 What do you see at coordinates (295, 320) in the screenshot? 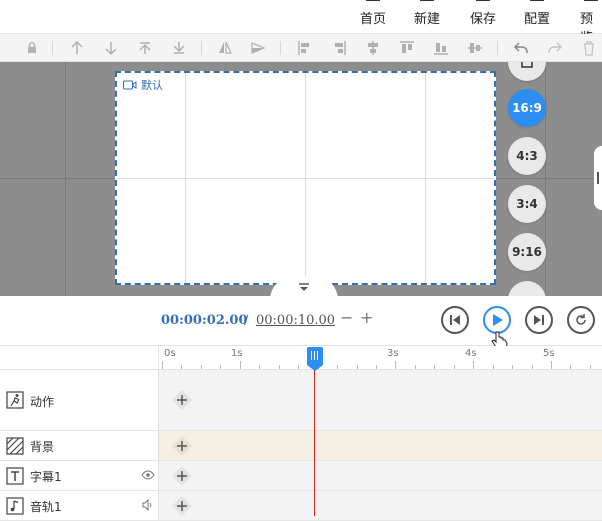
I see `total-duration: 00:00:10.00` at bounding box center [295, 320].